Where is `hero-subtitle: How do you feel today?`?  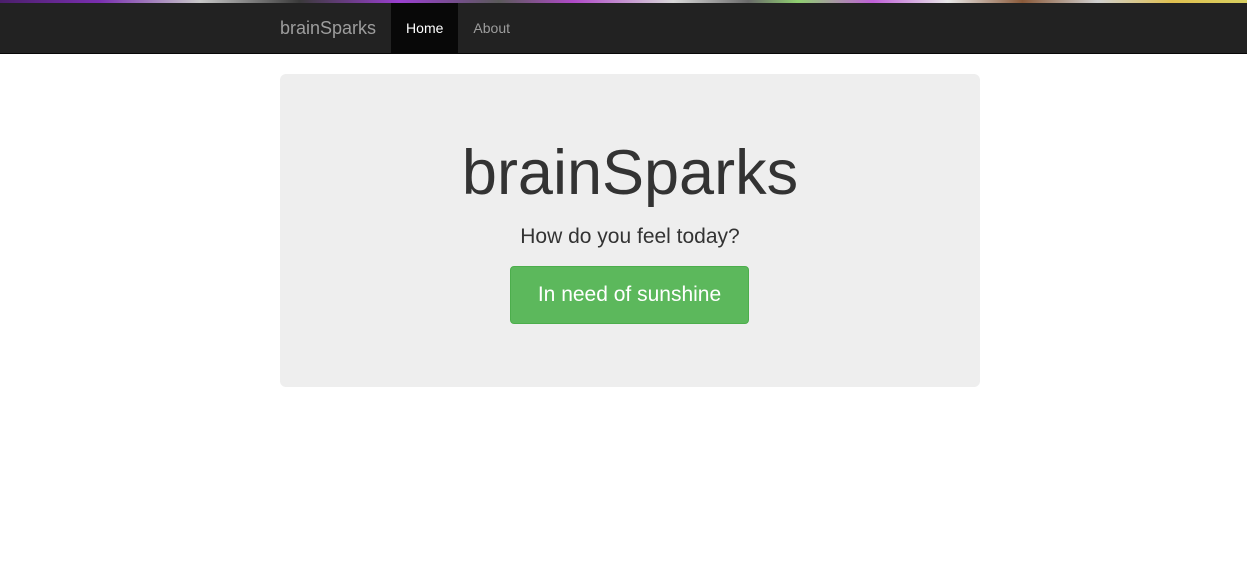 hero-subtitle: How do you feel today? is located at coordinates (630, 236).